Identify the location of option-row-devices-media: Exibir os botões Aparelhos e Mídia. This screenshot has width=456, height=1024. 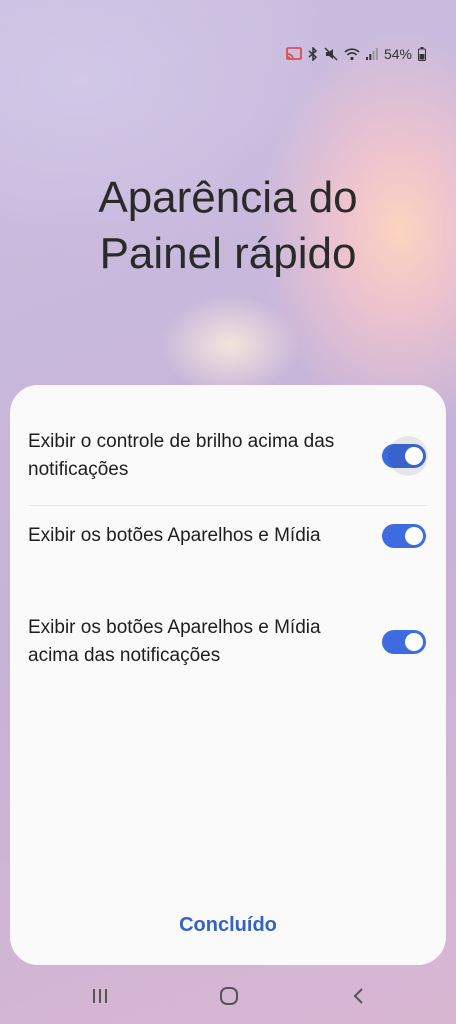
(228, 536).